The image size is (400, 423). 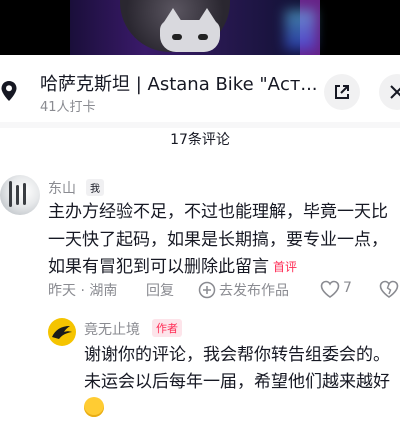 I want to click on comment-username: 东山, so click(x=62, y=188).